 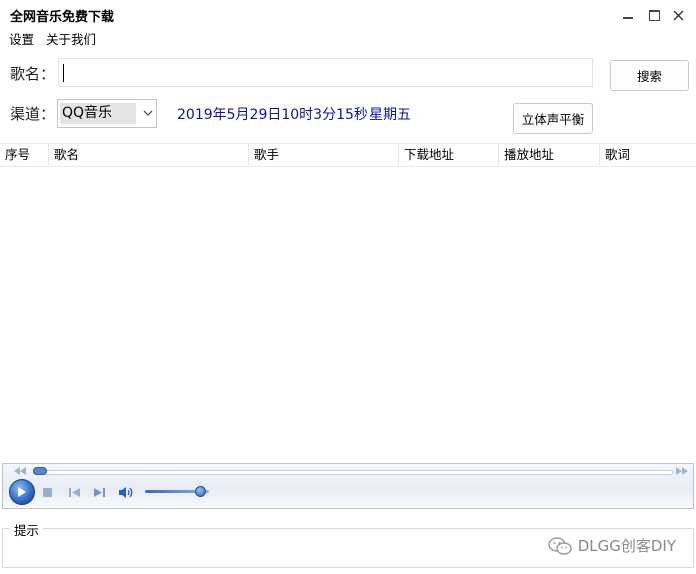 I want to click on wechat-icon, so click(x=560, y=545).